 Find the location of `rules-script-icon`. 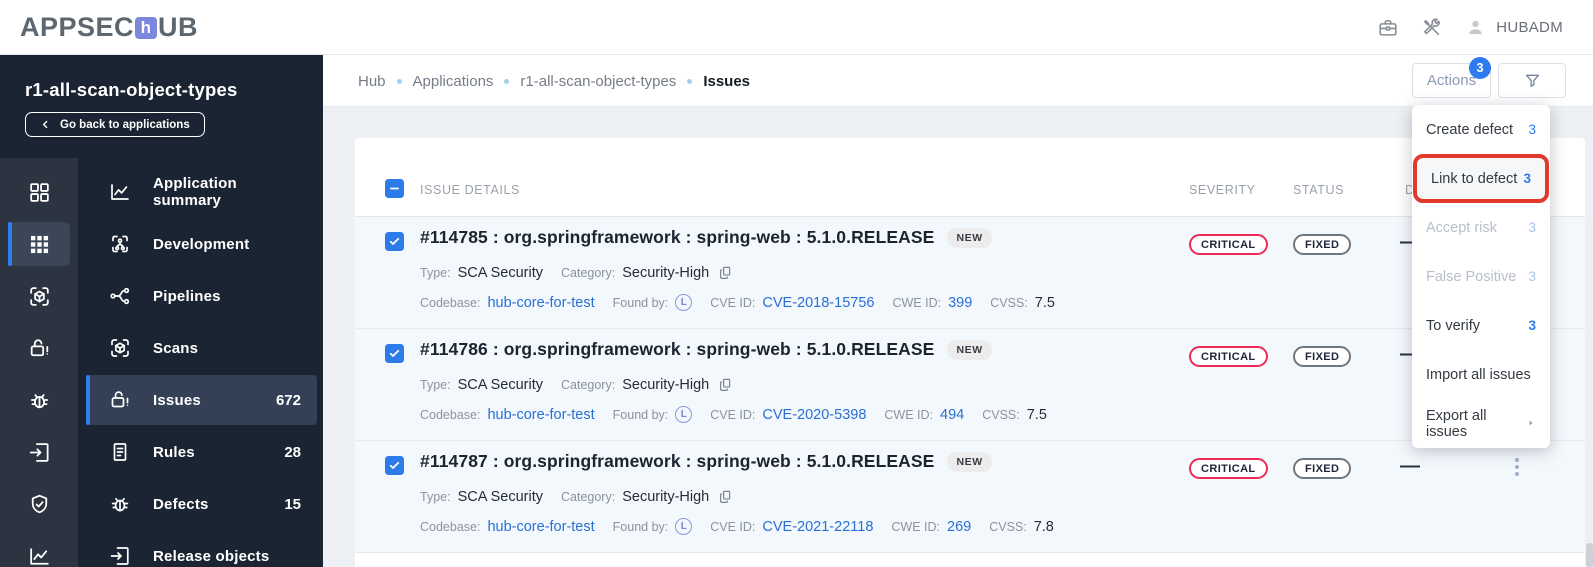

rules-script-icon is located at coordinates (130, 452).